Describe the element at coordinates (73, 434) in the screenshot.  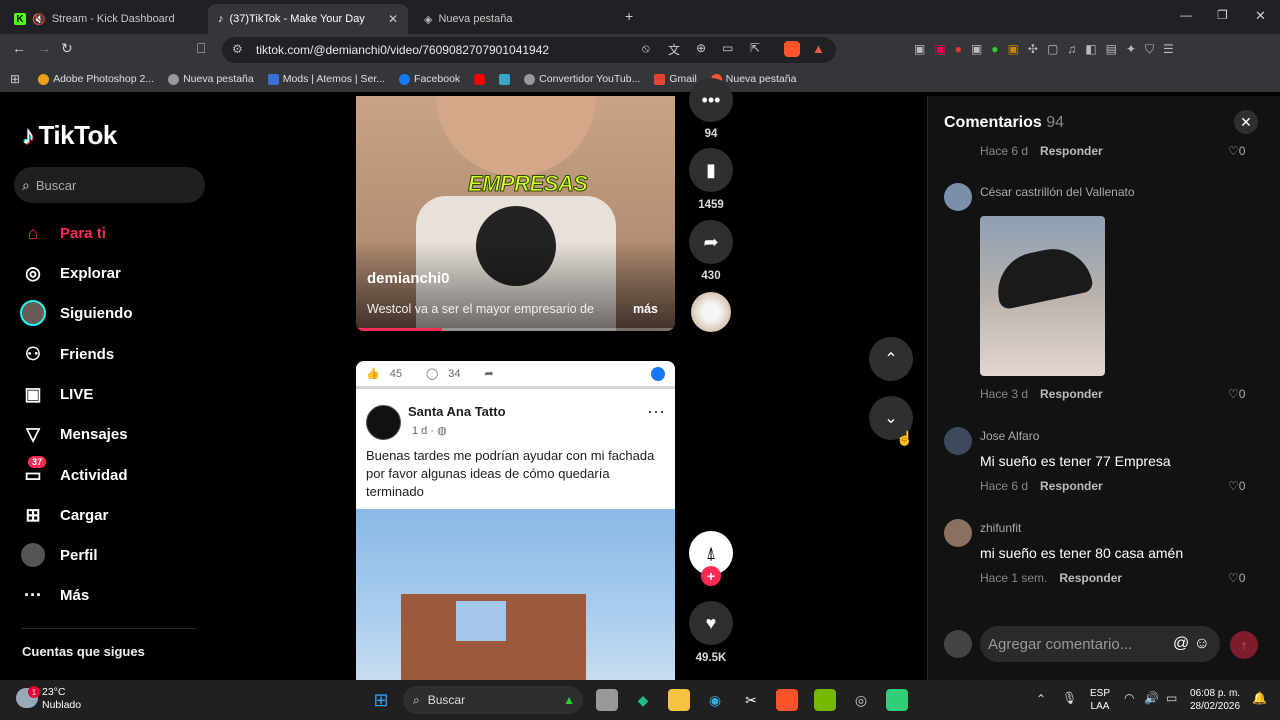
I see `nav-mensajes: ▽ Mensajes` at that location.